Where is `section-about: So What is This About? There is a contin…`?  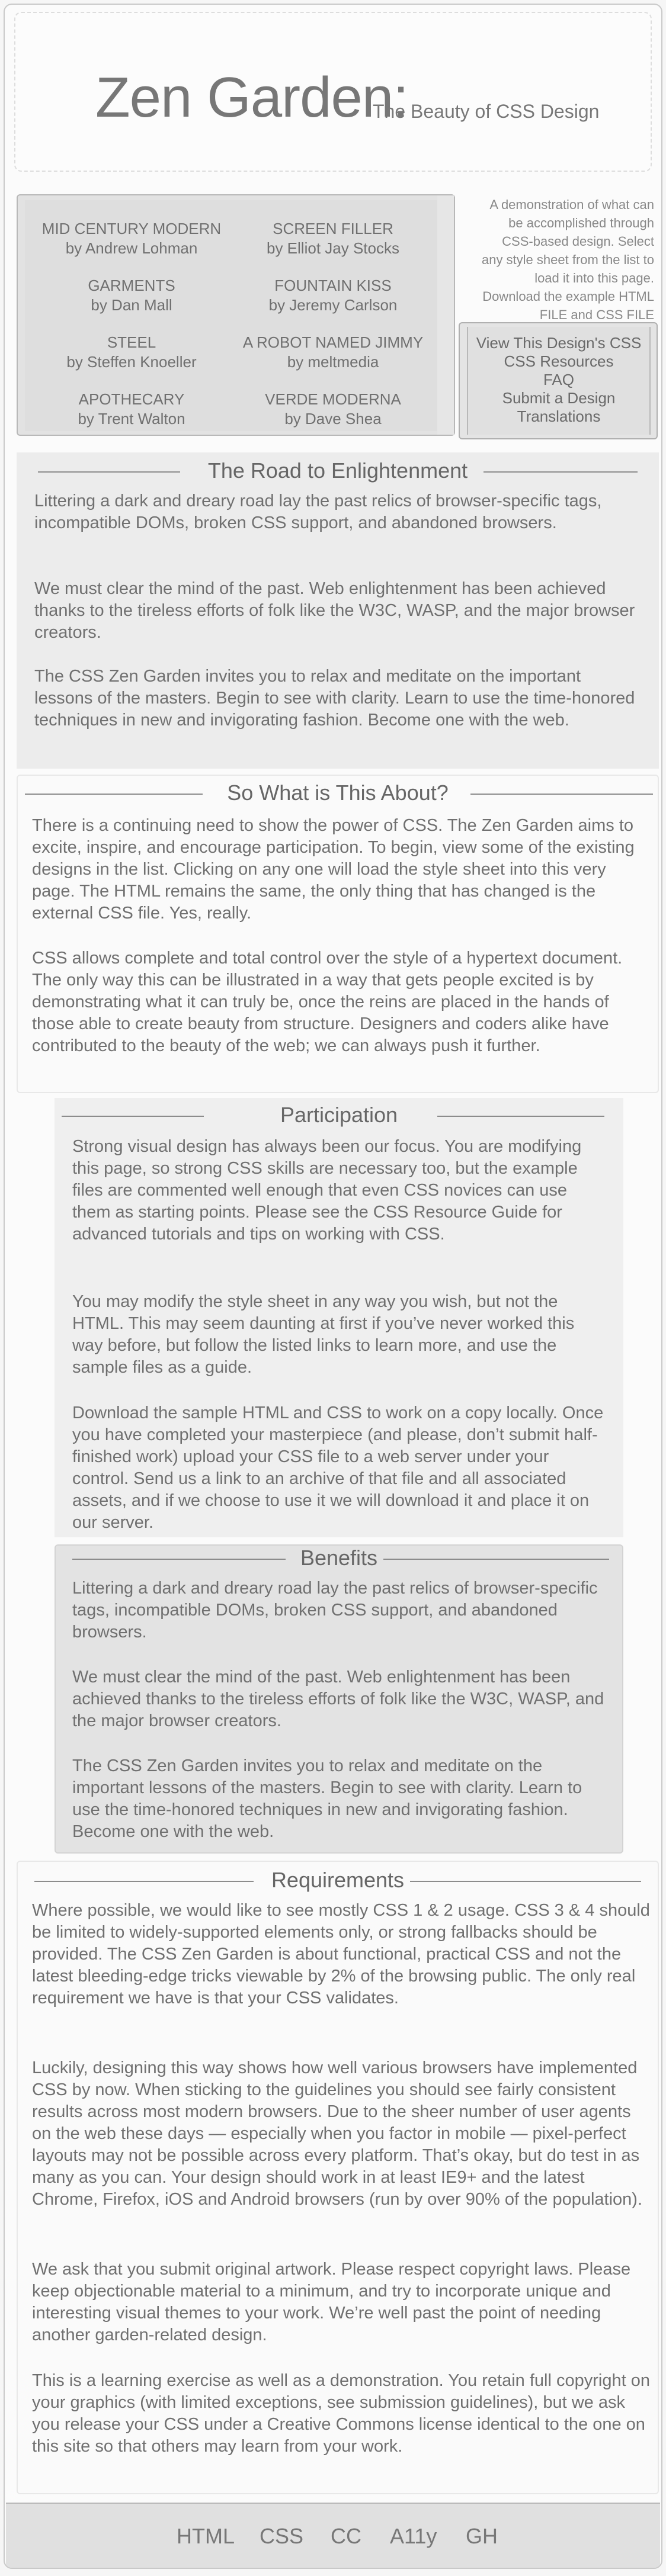 section-about: So What is This About? There is a contin… is located at coordinates (338, 934).